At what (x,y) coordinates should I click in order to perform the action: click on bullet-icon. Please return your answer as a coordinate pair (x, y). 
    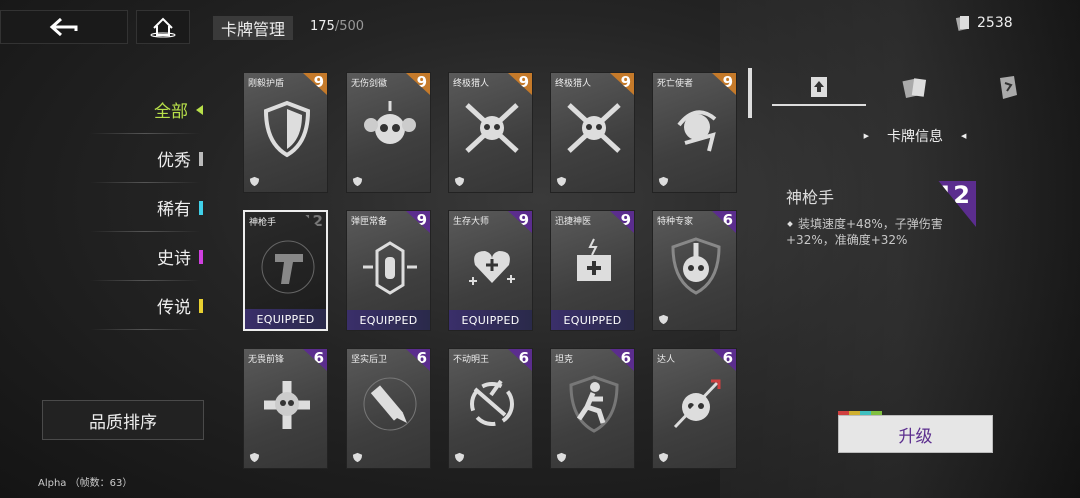
    Looking at the image, I should click on (790, 224).